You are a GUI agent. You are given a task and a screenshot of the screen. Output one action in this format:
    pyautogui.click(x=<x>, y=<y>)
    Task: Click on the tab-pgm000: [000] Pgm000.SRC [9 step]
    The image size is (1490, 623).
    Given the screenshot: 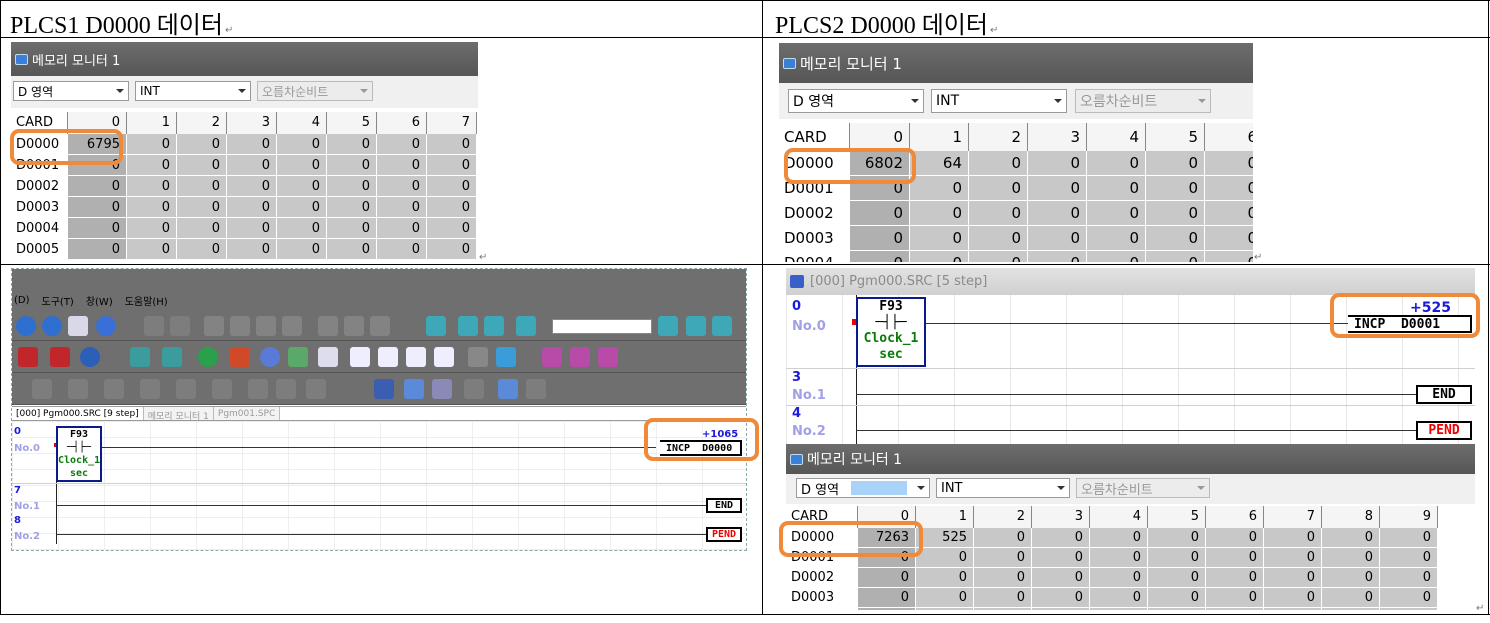 What is the action you would take?
    pyautogui.click(x=78, y=413)
    